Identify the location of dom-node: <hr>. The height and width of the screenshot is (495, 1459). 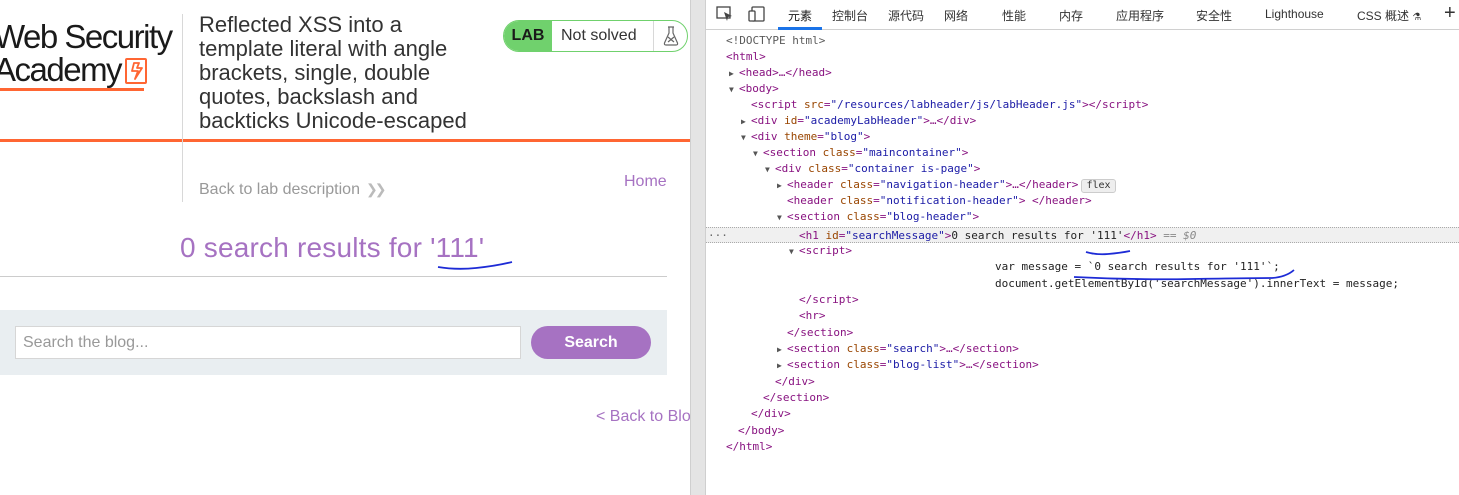
(812, 316).